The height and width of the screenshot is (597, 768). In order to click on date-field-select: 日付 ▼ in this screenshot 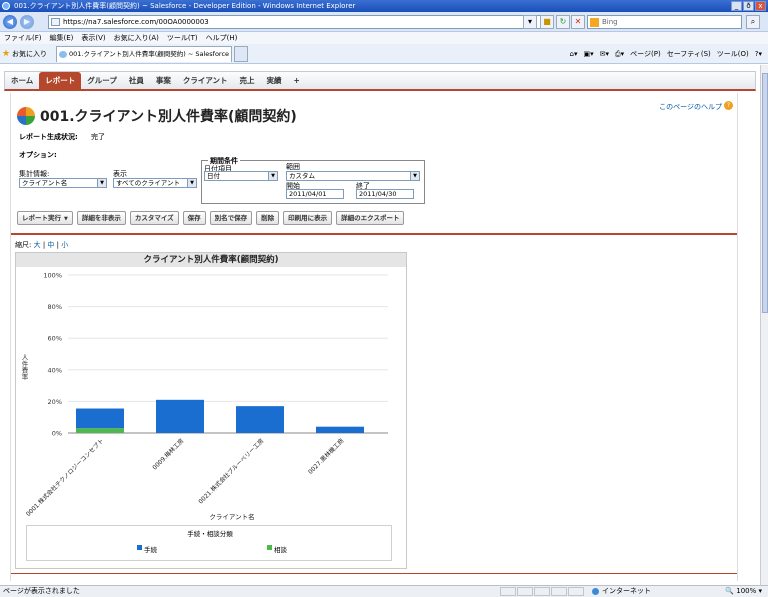, I will do `click(241, 176)`.